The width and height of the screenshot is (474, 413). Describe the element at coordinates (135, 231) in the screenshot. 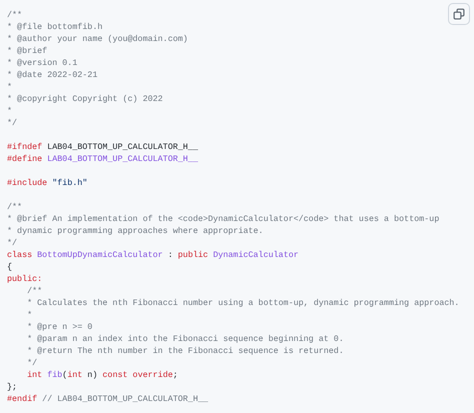

I see `code-line: * dynamic programming approaches where appropriate.` at that location.